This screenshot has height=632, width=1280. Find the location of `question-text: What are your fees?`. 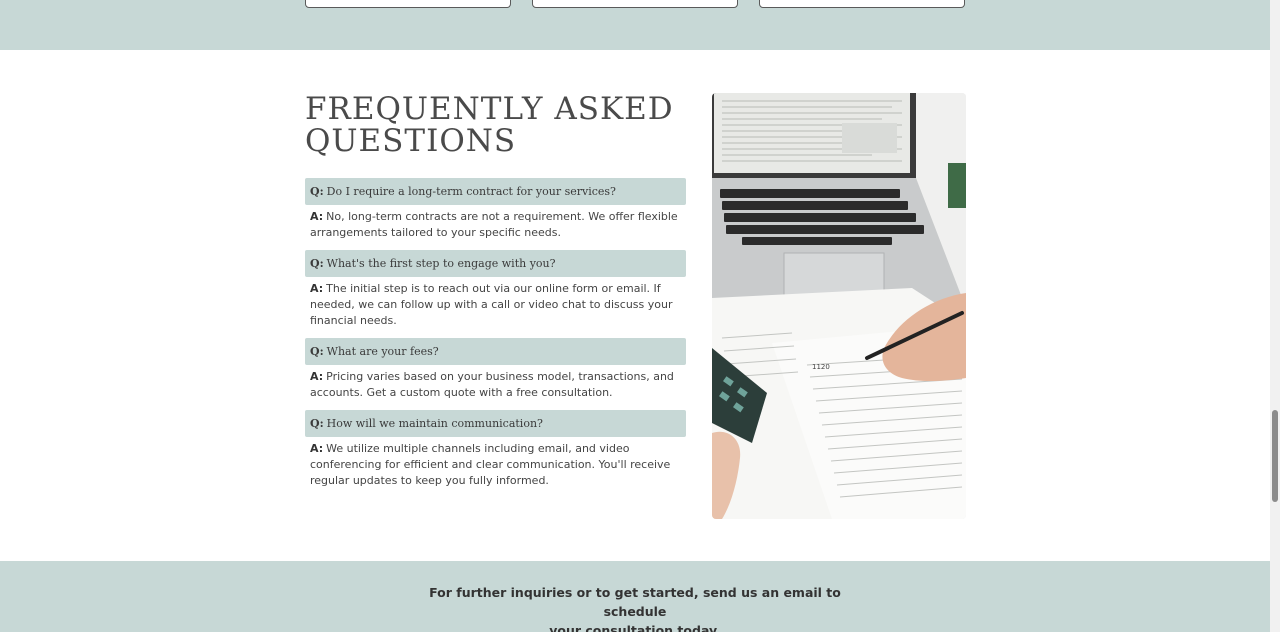

question-text: What are your fees? is located at coordinates (382, 351).